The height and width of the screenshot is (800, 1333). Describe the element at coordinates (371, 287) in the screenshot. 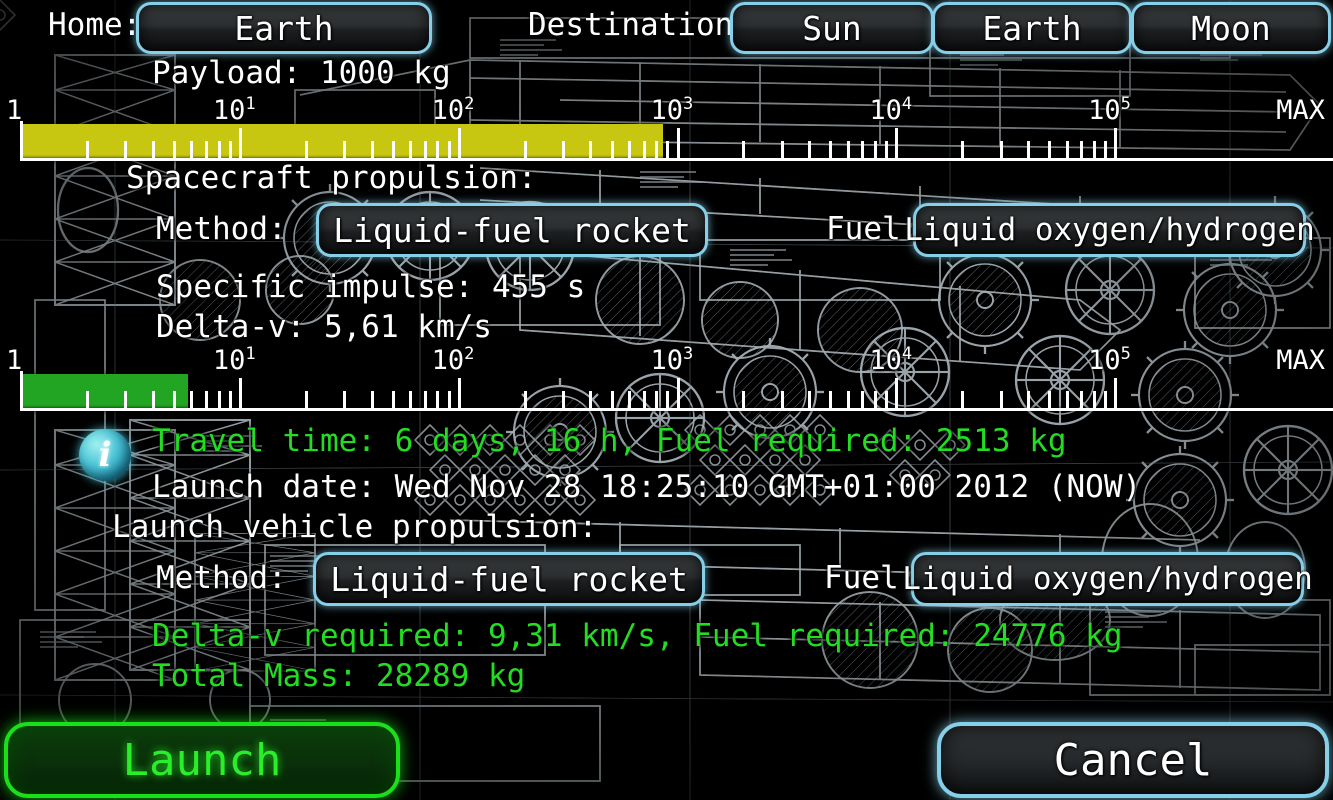

I see `specific-impulse-text: Specific impulse: 455 s` at that location.